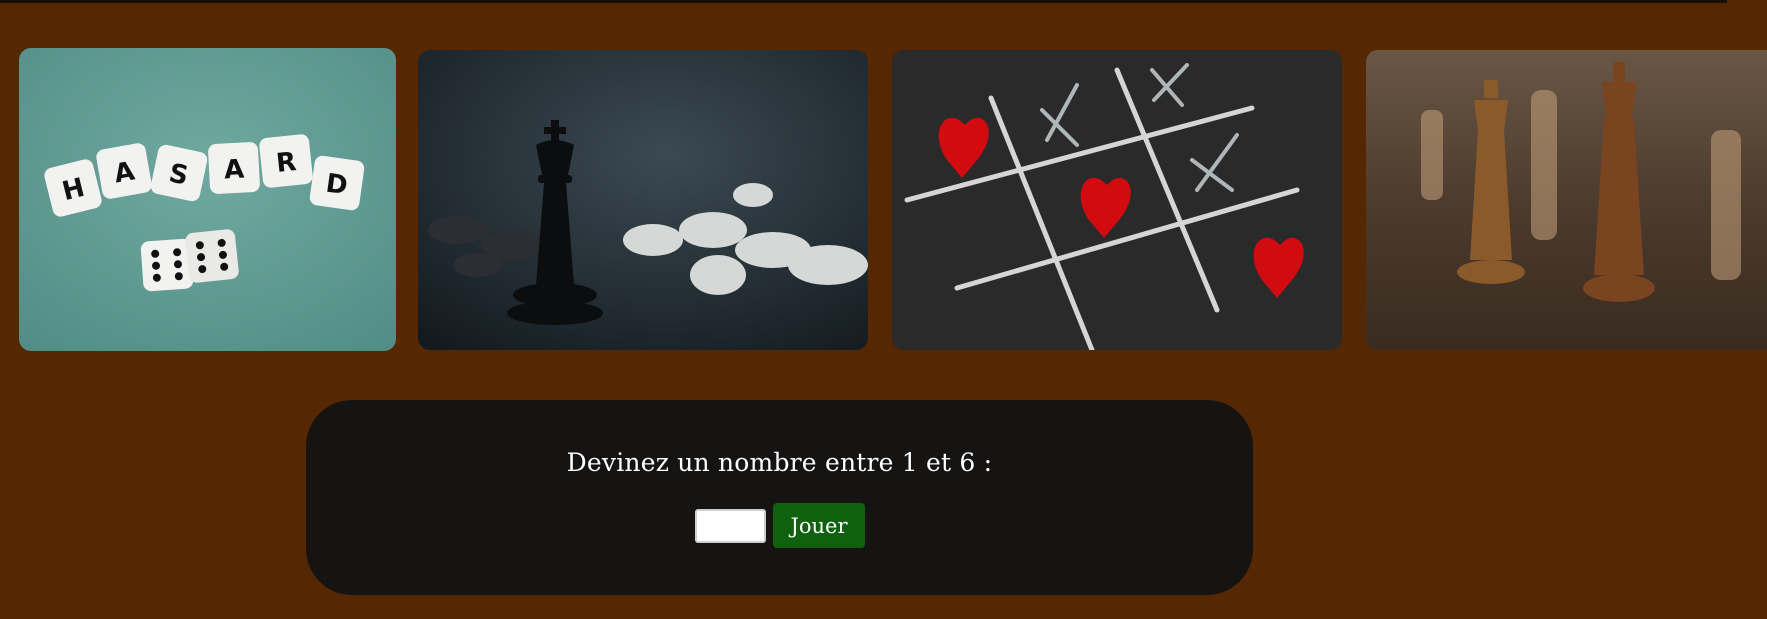  What do you see at coordinates (337, 185) in the screenshot?
I see `die-letter: D` at bounding box center [337, 185].